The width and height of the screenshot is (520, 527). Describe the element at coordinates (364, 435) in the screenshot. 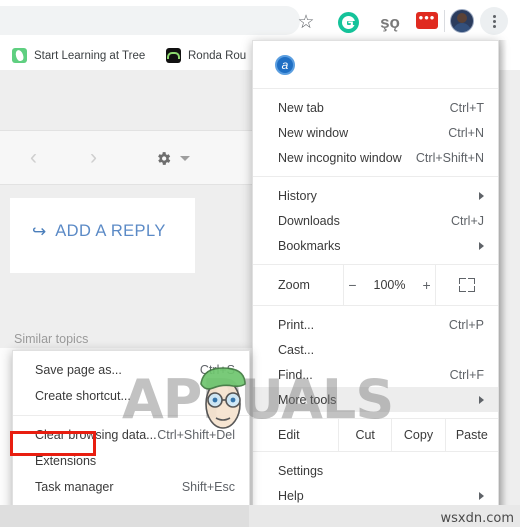

I see `edit-cut-button: Cut` at that location.